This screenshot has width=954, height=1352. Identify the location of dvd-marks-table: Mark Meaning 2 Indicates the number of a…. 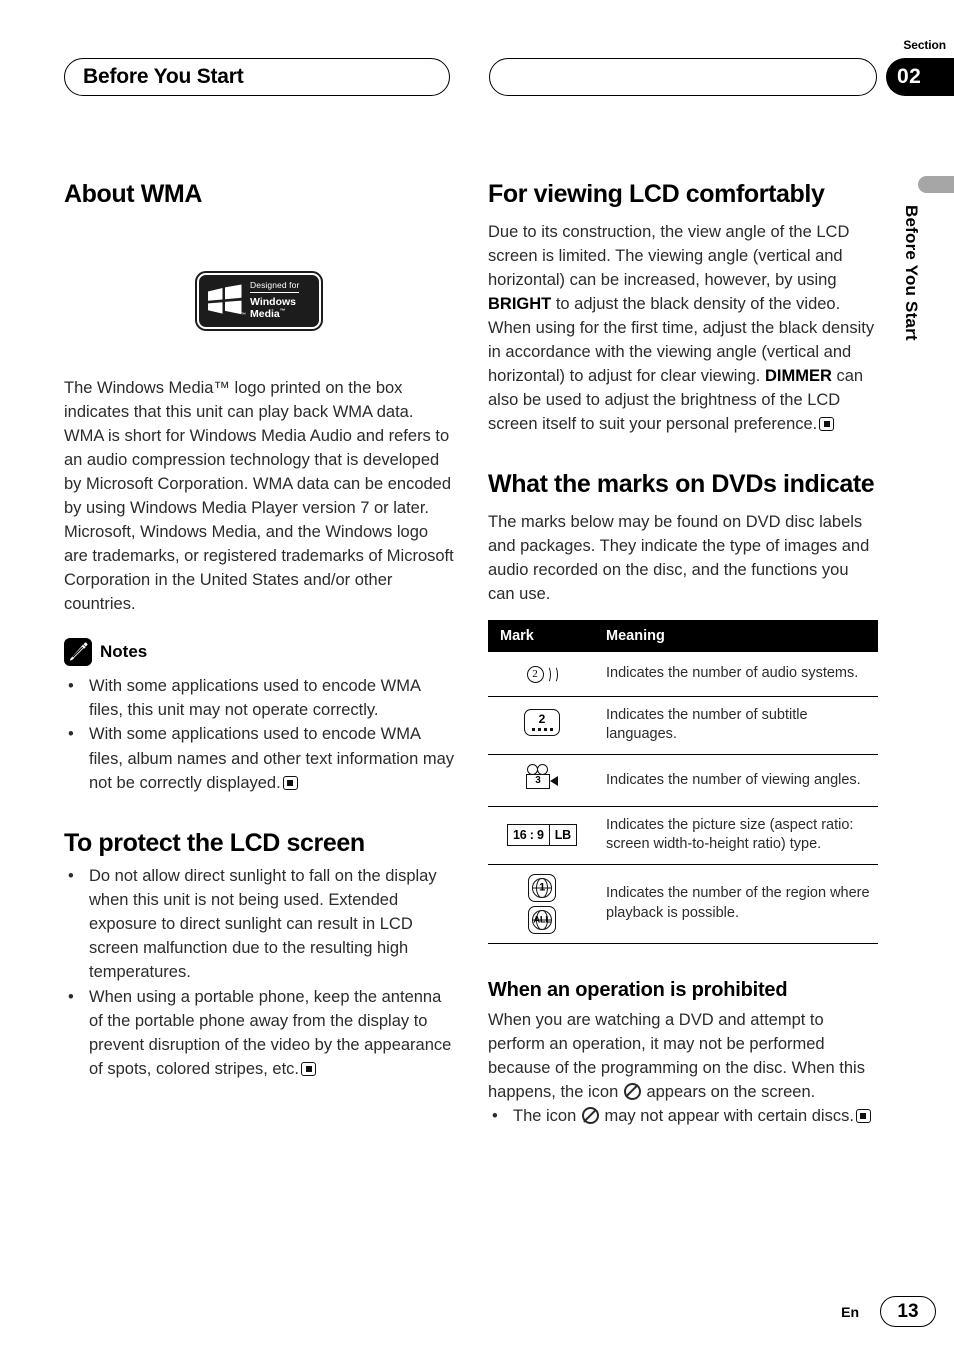
(683, 782).